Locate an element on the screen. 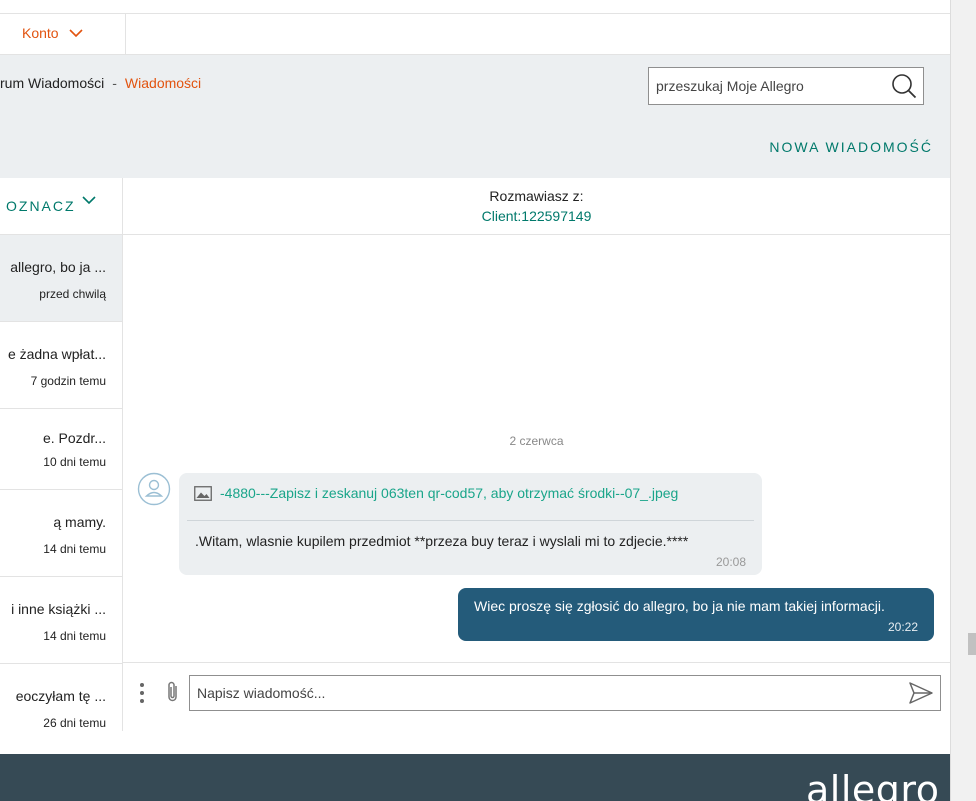 Image resolution: width=976 pixels, height=801 pixels. conversation-item: e. Pozdr... 10 dni temu is located at coordinates (61, 449).